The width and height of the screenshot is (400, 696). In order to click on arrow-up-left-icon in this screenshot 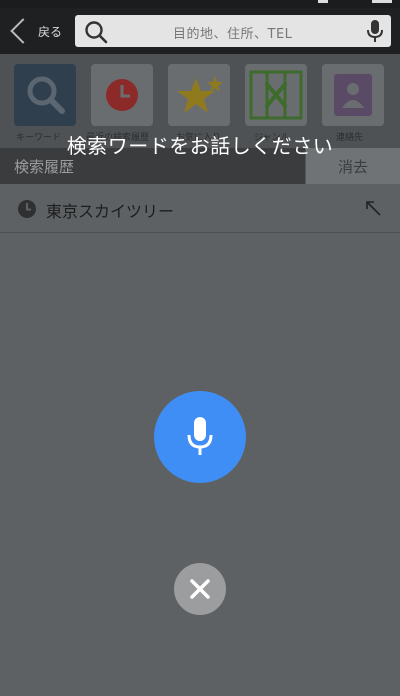, I will do `click(373, 208)`.